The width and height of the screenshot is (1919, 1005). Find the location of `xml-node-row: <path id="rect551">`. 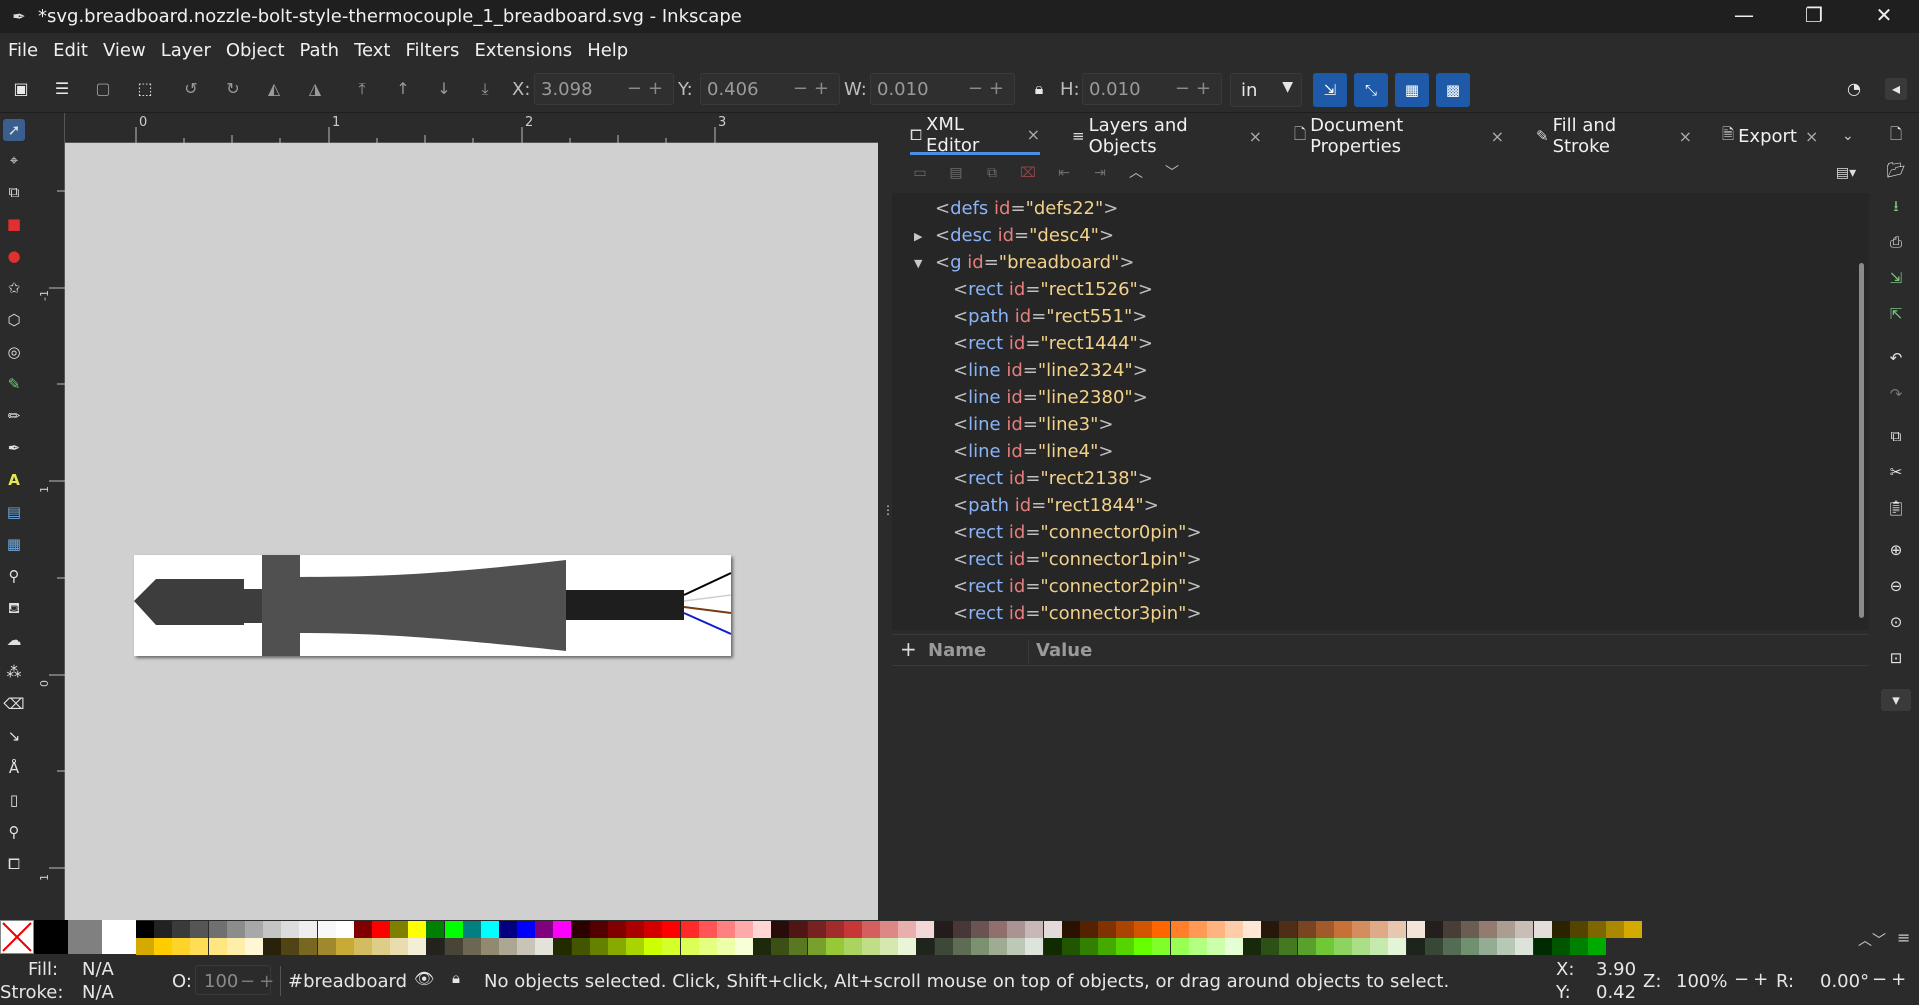

xml-node-row: <path id="rect551"> is located at coordinates (1050, 317).